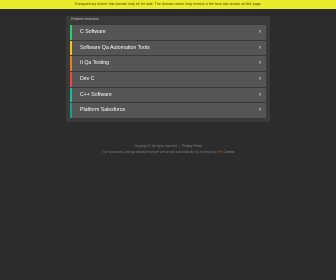  Describe the element at coordinates (103, 110) in the screenshot. I see `related-link-label: Platform Salesforce` at that location.